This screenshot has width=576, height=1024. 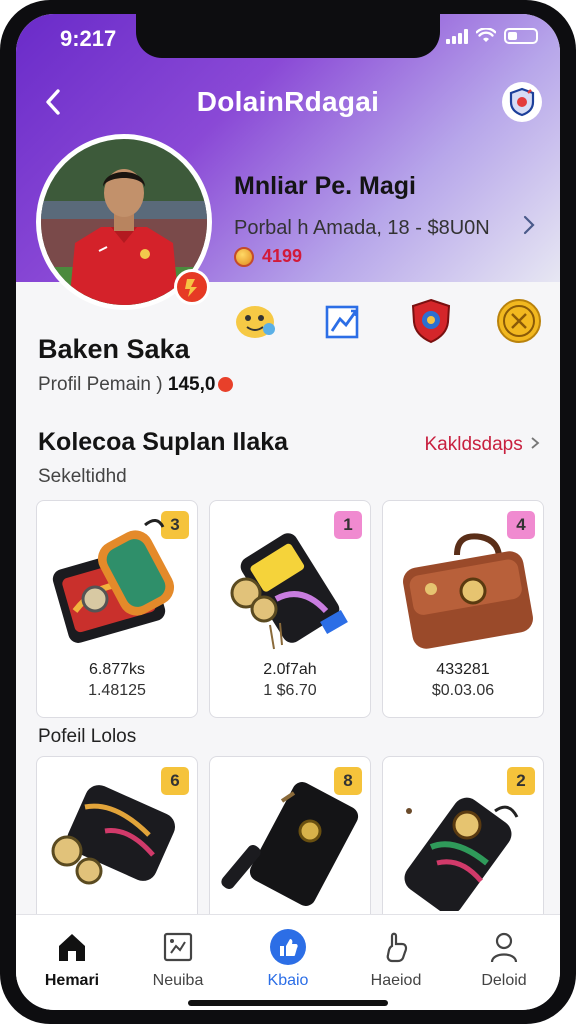 I want to click on tab-hand: Haeiod, so click(x=396, y=958).